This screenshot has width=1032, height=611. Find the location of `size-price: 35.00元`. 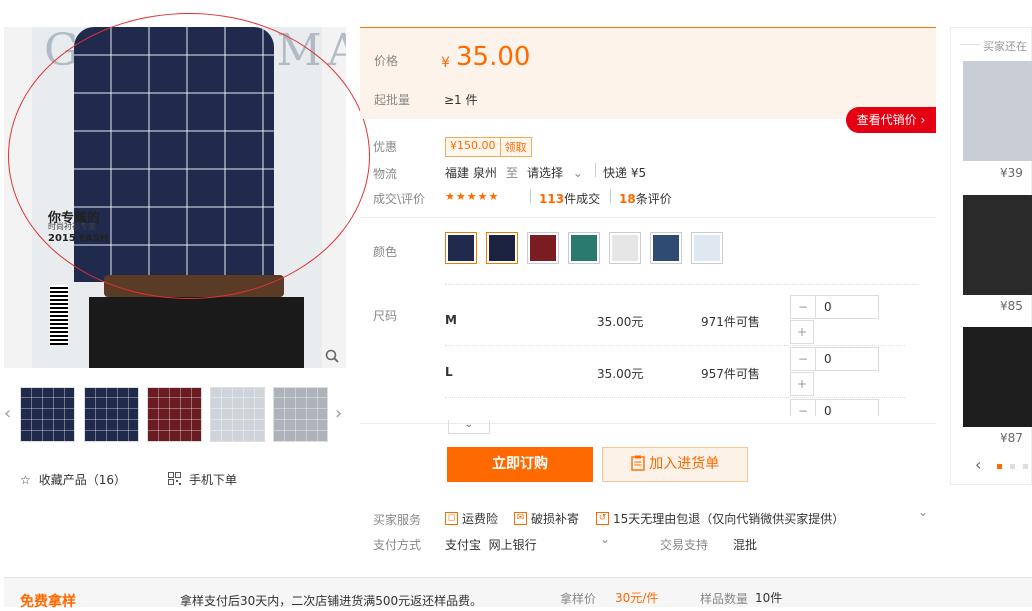

size-price: 35.00元 is located at coordinates (620, 374).